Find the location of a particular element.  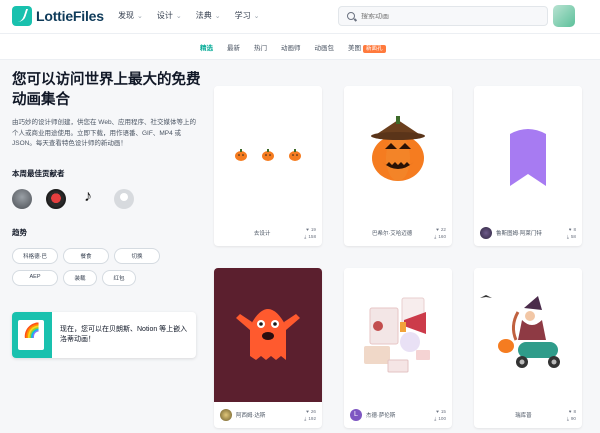

contributors-heading: 本周最佳贡献者 is located at coordinates (38, 174).